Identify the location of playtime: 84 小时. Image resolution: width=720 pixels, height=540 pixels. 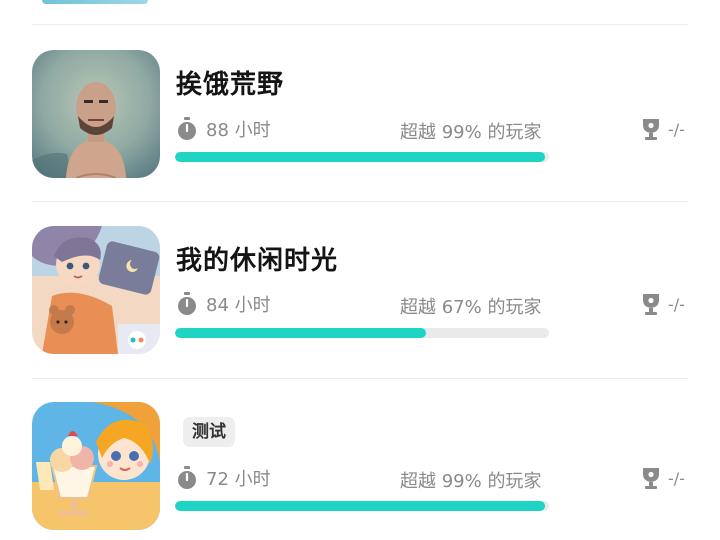
(223, 304).